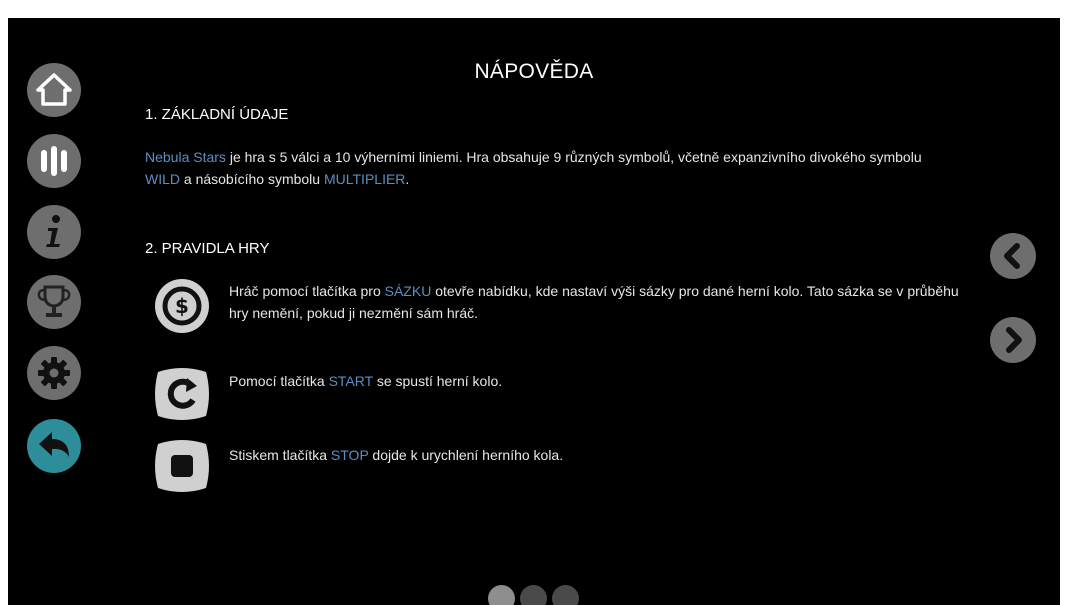  What do you see at coordinates (437, 381) in the screenshot?
I see `rule-text-part: se spustí herní kolo.` at bounding box center [437, 381].